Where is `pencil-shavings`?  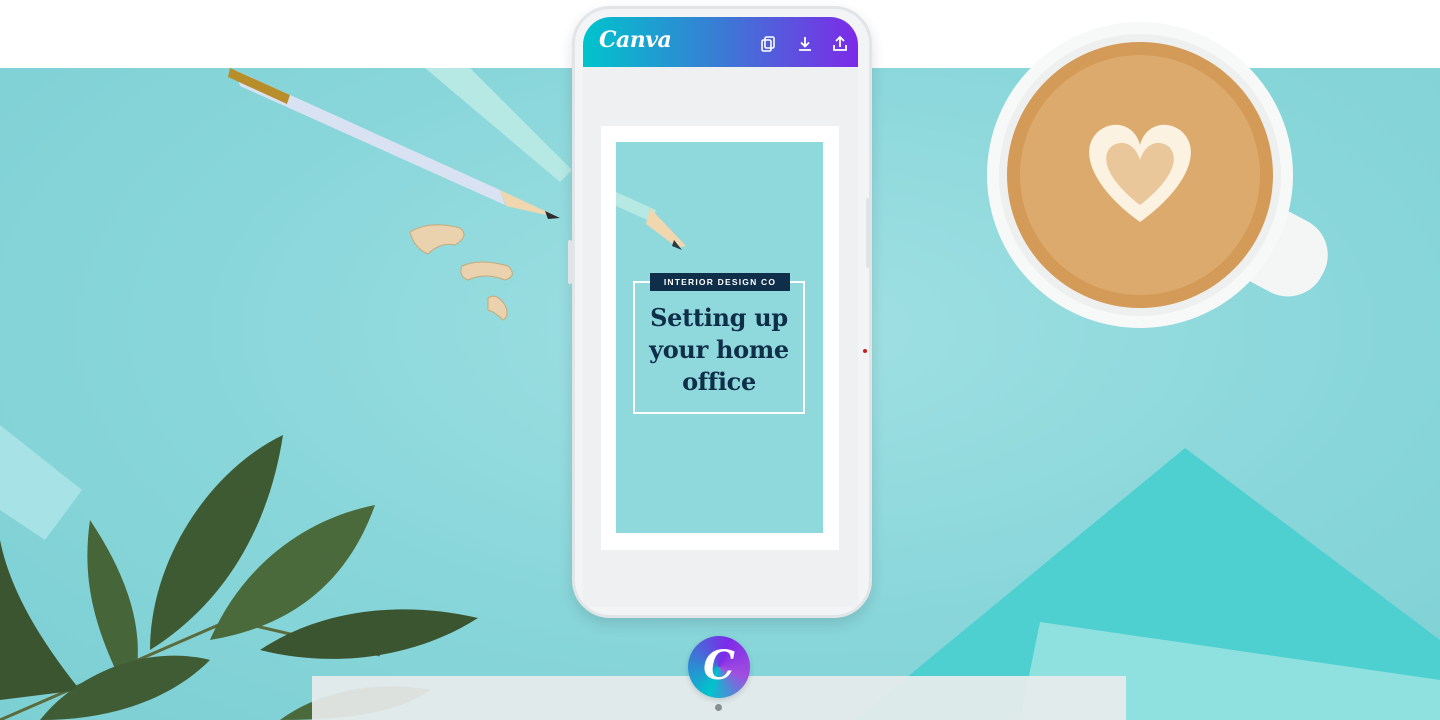
pencil-shavings is located at coordinates (461, 272).